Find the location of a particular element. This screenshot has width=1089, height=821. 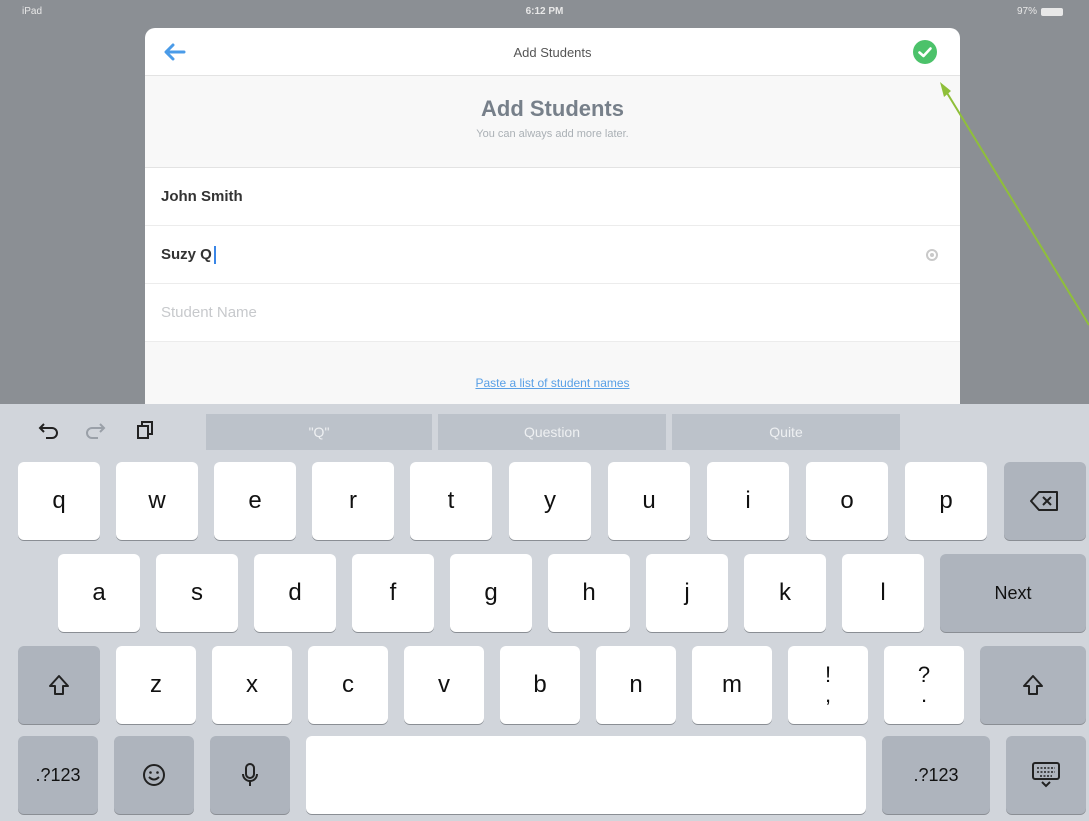

clear-icon is located at coordinates (932, 255).